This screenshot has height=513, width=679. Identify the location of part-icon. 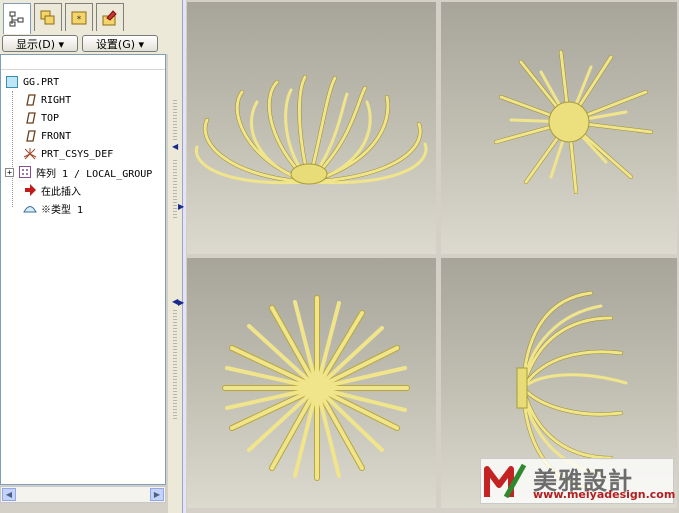
(12, 82).